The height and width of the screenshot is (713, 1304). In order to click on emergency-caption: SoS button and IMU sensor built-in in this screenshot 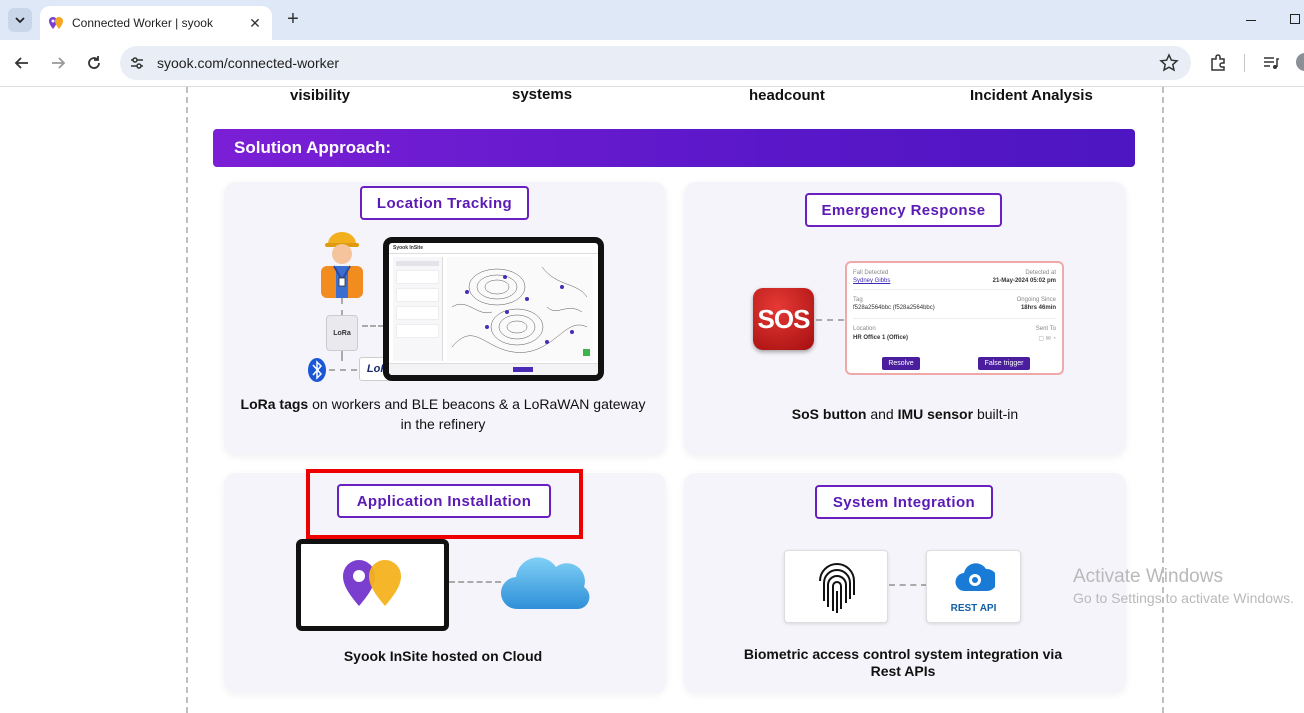, I will do `click(905, 414)`.